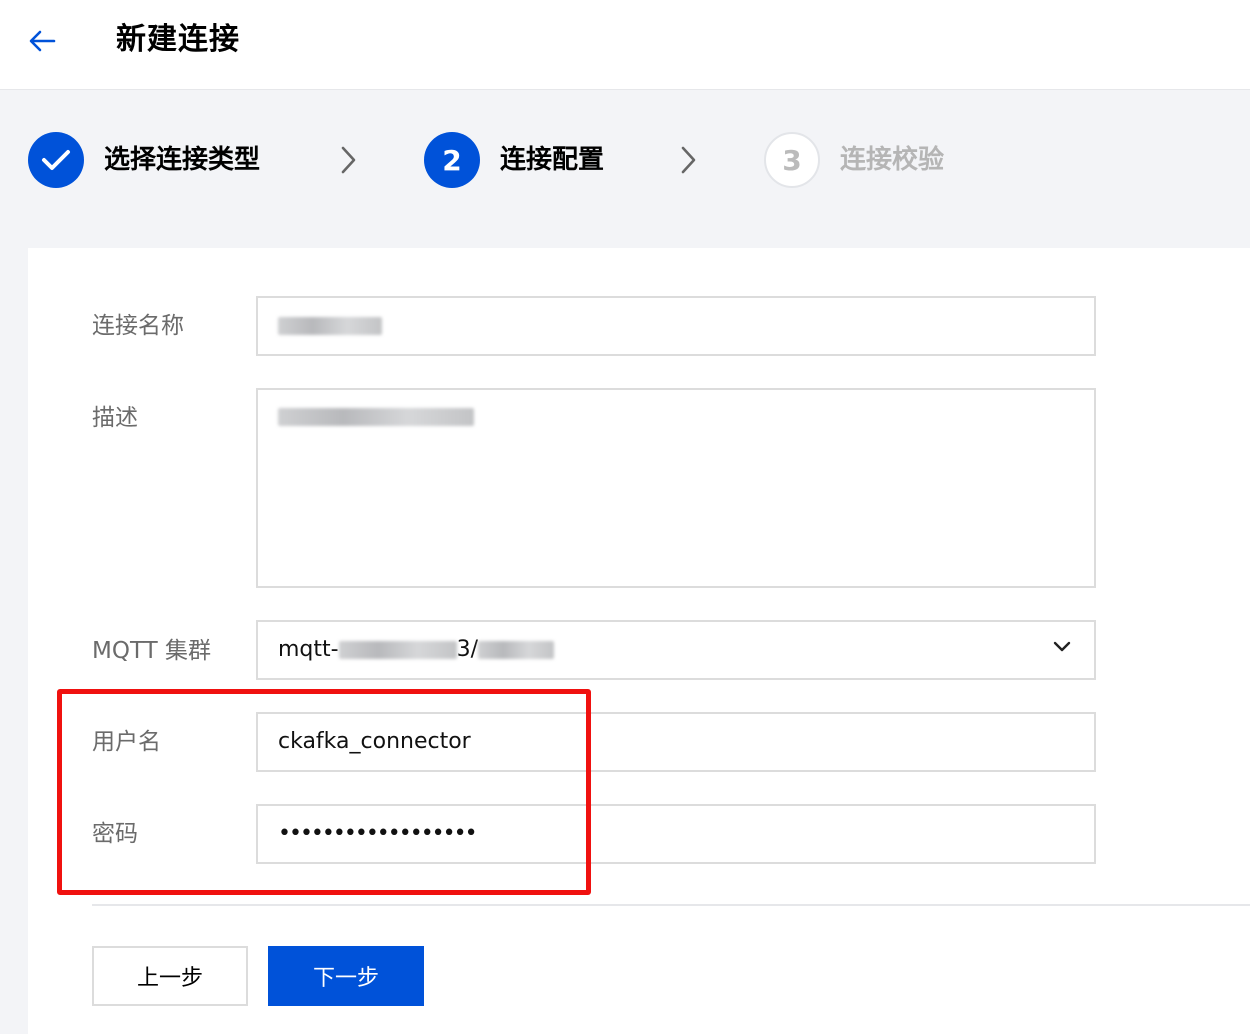 This screenshot has height=1034, width=1250. I want to click on username-value: ckafka_connector, so click(374, 741).